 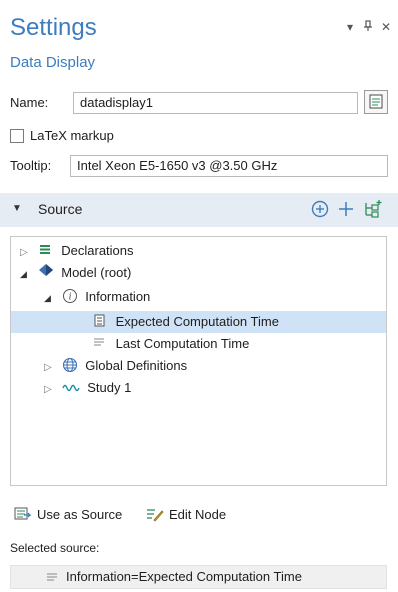 I want to click on tree-item-model: ◢ Model (root), so click(x=75, y=273).